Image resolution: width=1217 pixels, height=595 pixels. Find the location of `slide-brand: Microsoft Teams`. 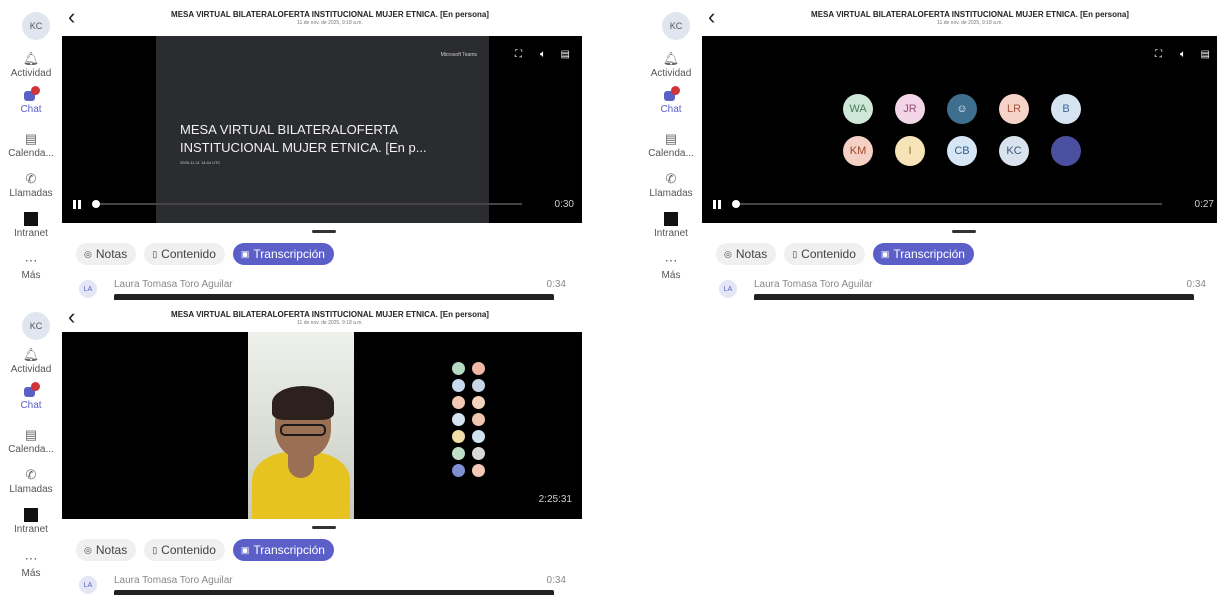

slide-brand: Microsoft Teams is located at coordinates (458, 55).